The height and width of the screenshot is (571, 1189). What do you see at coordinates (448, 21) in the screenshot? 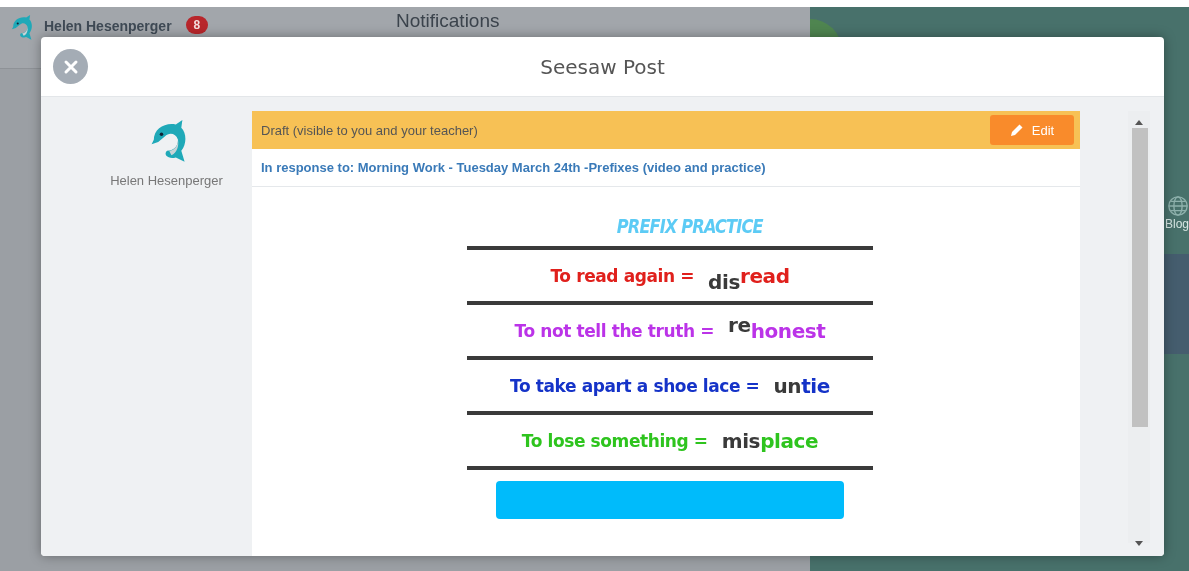
I see `page-heading: Notifications` at bounding box center [448, 21].